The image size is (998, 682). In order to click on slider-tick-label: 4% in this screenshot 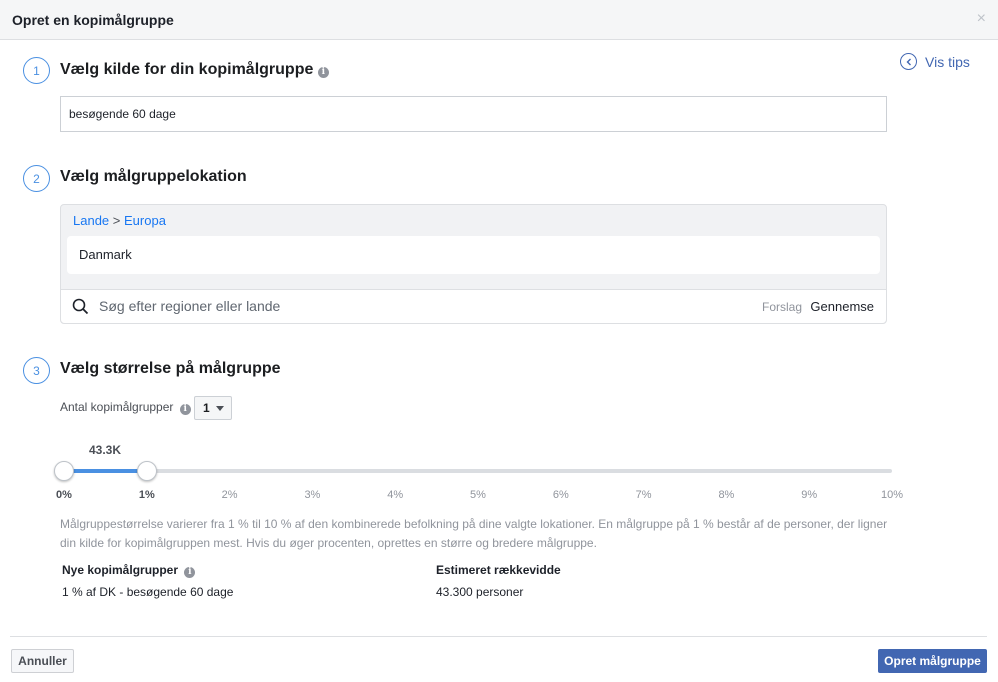, I will do `click(395, 495)`.